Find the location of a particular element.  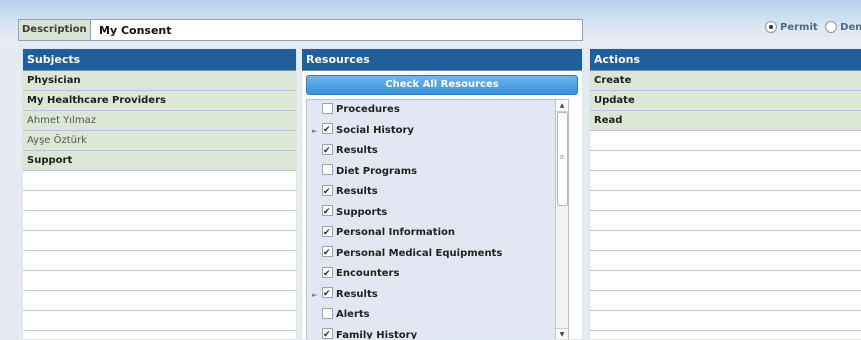

top-bar: Description Permit Deny is located at coordinates (430, 22).